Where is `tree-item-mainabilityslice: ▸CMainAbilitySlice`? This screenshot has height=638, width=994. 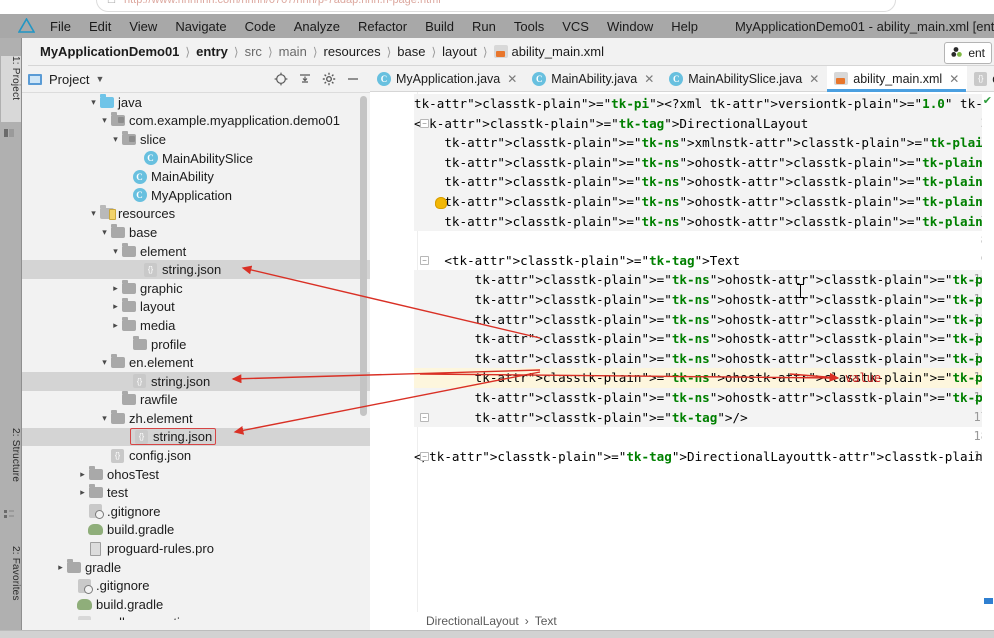 tree-item-mainabilityslice: ▸CMainAbilitySlice is located at coordinates (196, 158).